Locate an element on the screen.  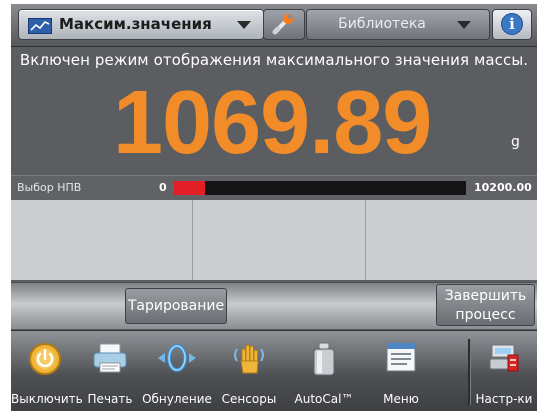
settings-icon is located at coordinates (504, 358).